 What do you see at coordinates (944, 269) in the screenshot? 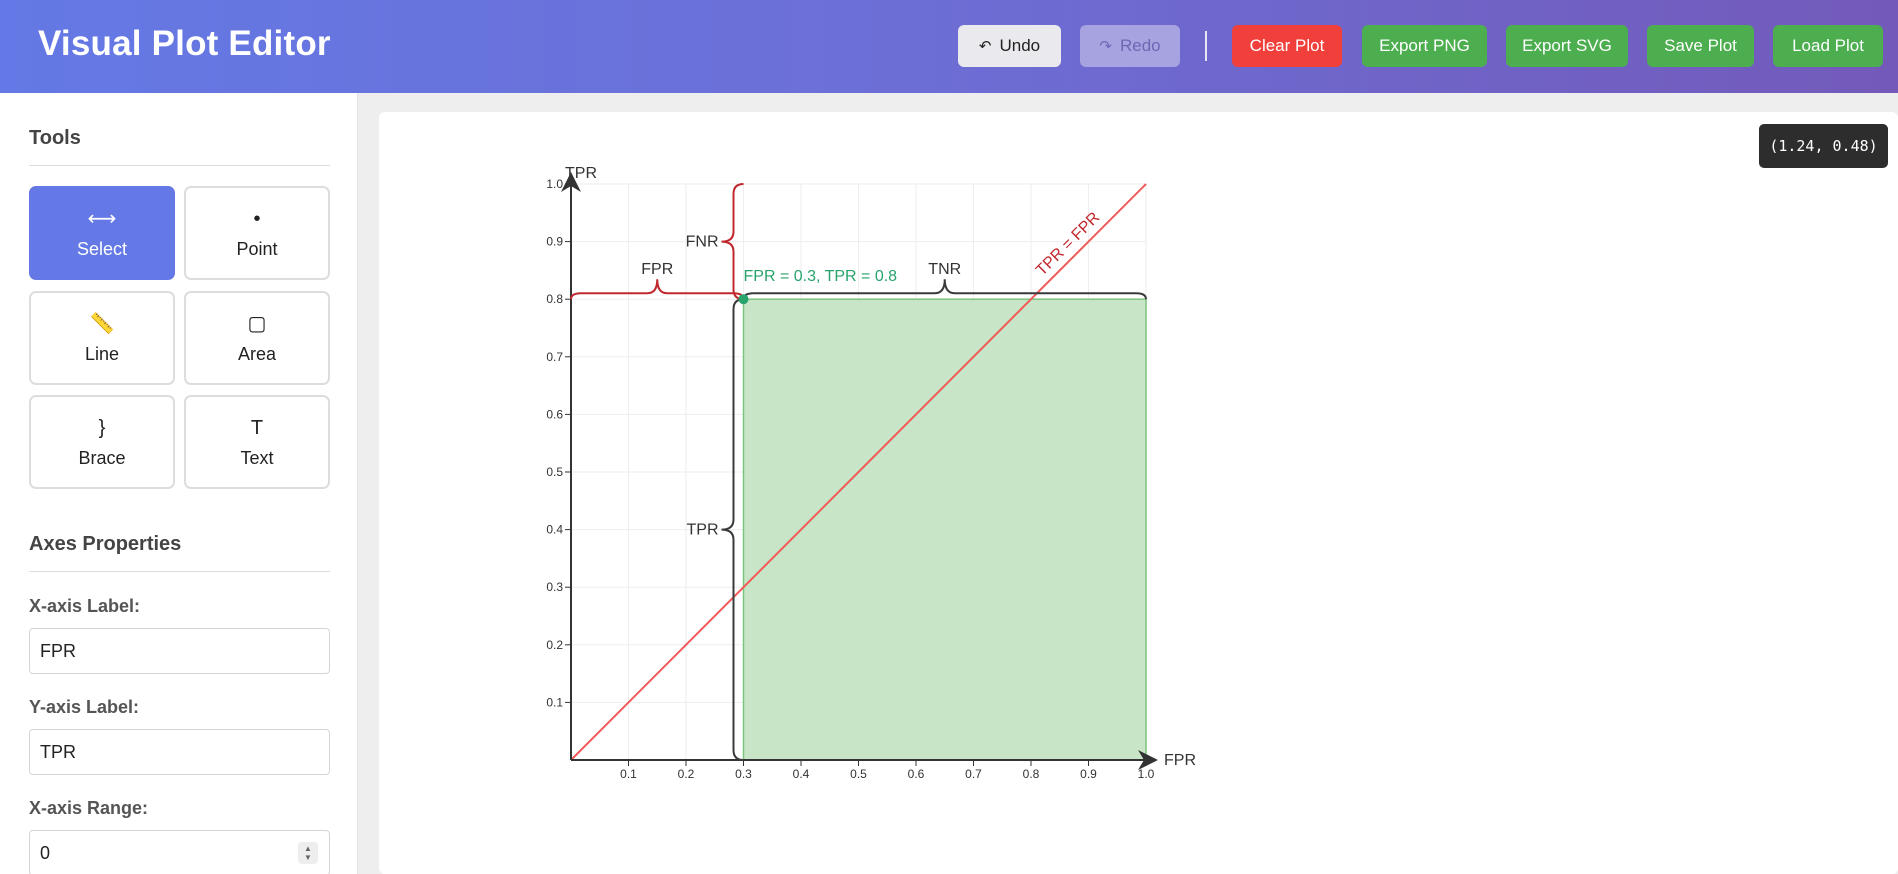
I see `brace-label-tnr: TNR` at bounding box center [944, 269].